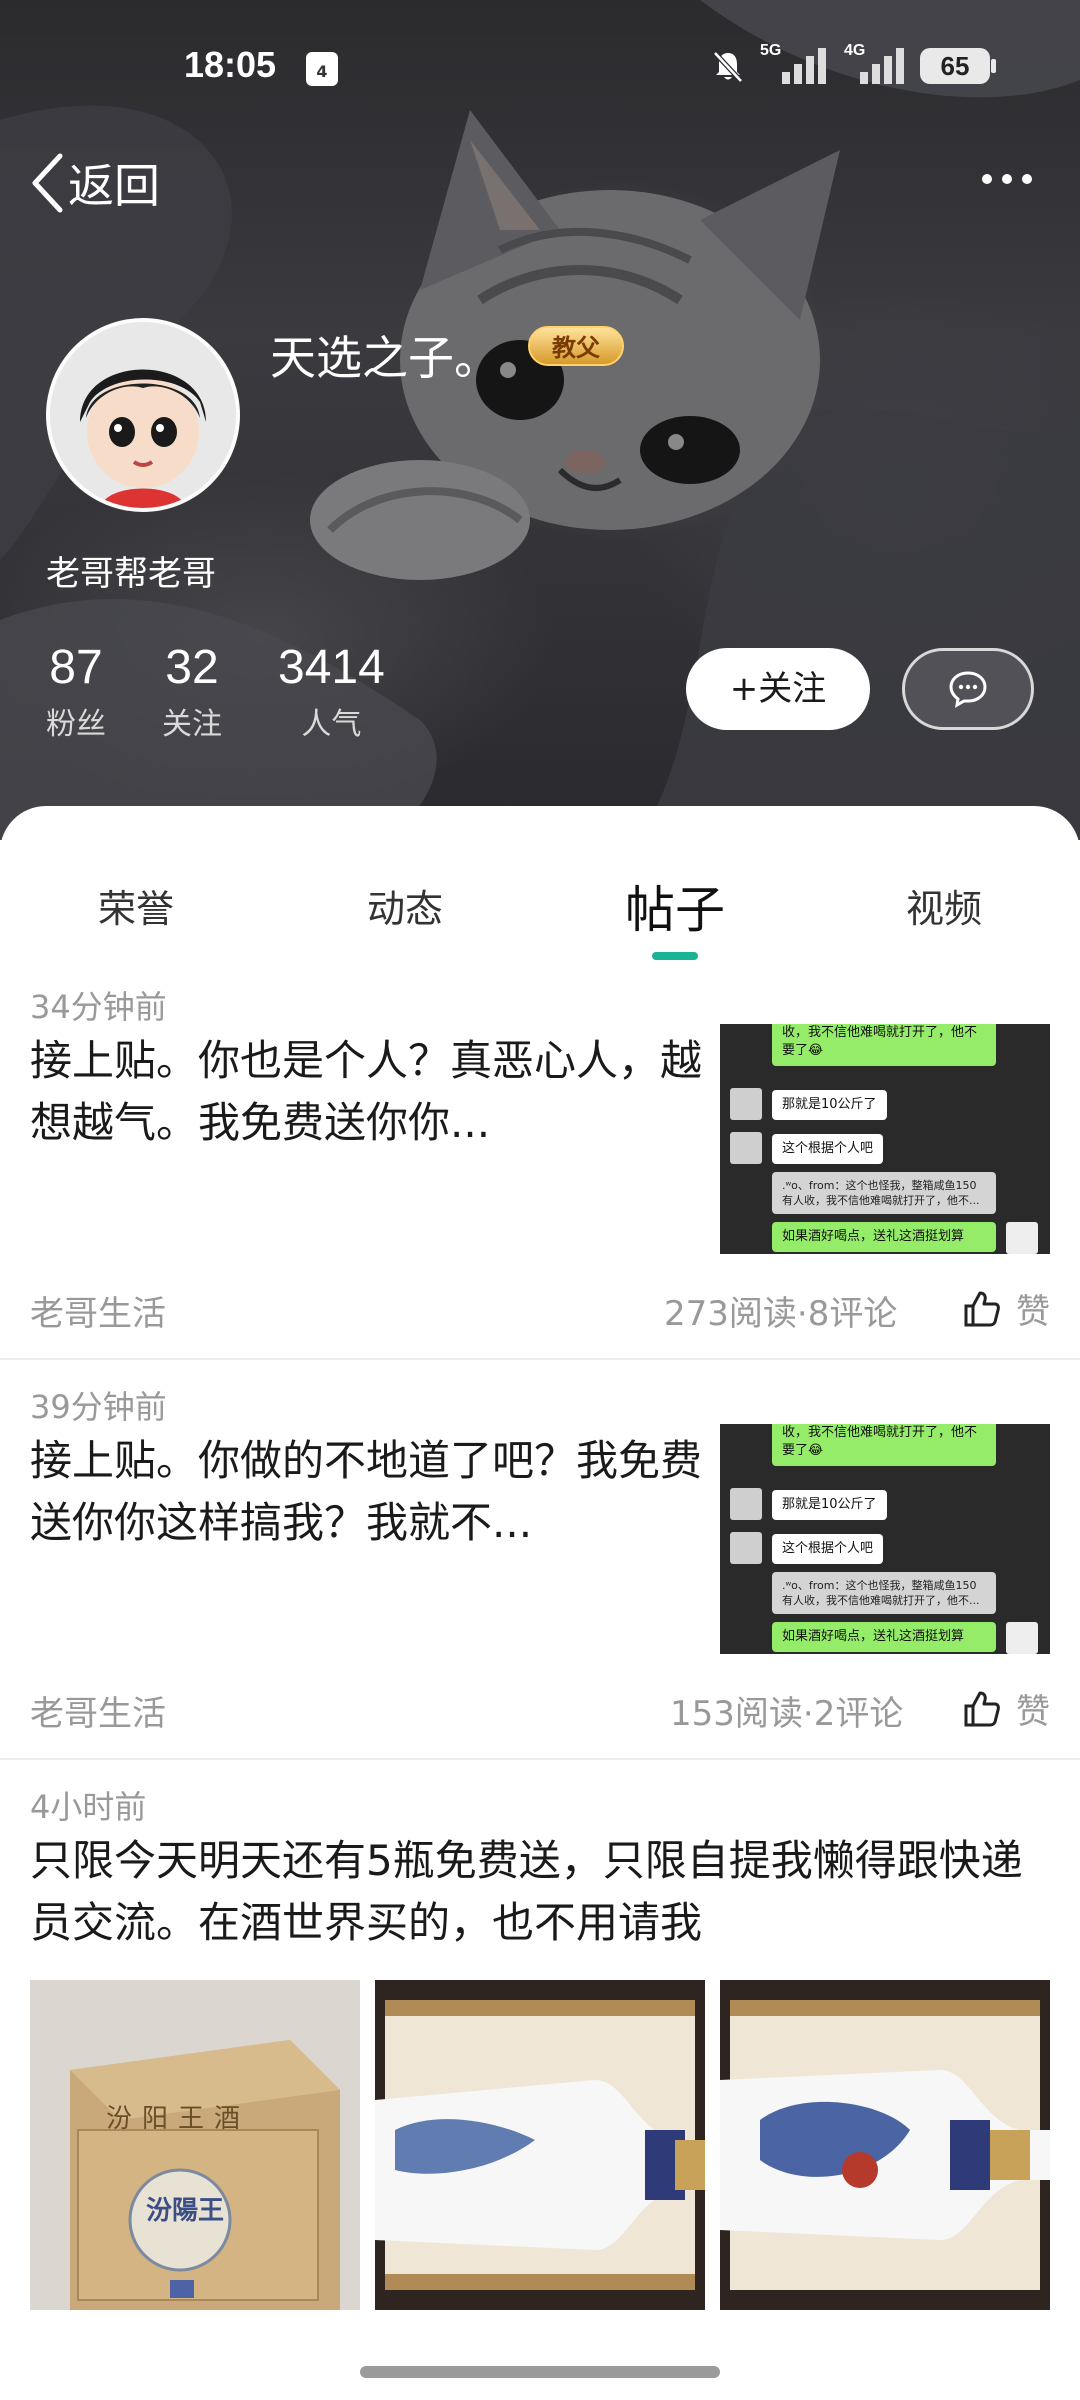 This screenshot has width=1080, height=2400. What do you see at coordinates (131, 574) in the screenshot?
I see `profile-signature: 老哥帮老哥` at bounding box center [131, 574].